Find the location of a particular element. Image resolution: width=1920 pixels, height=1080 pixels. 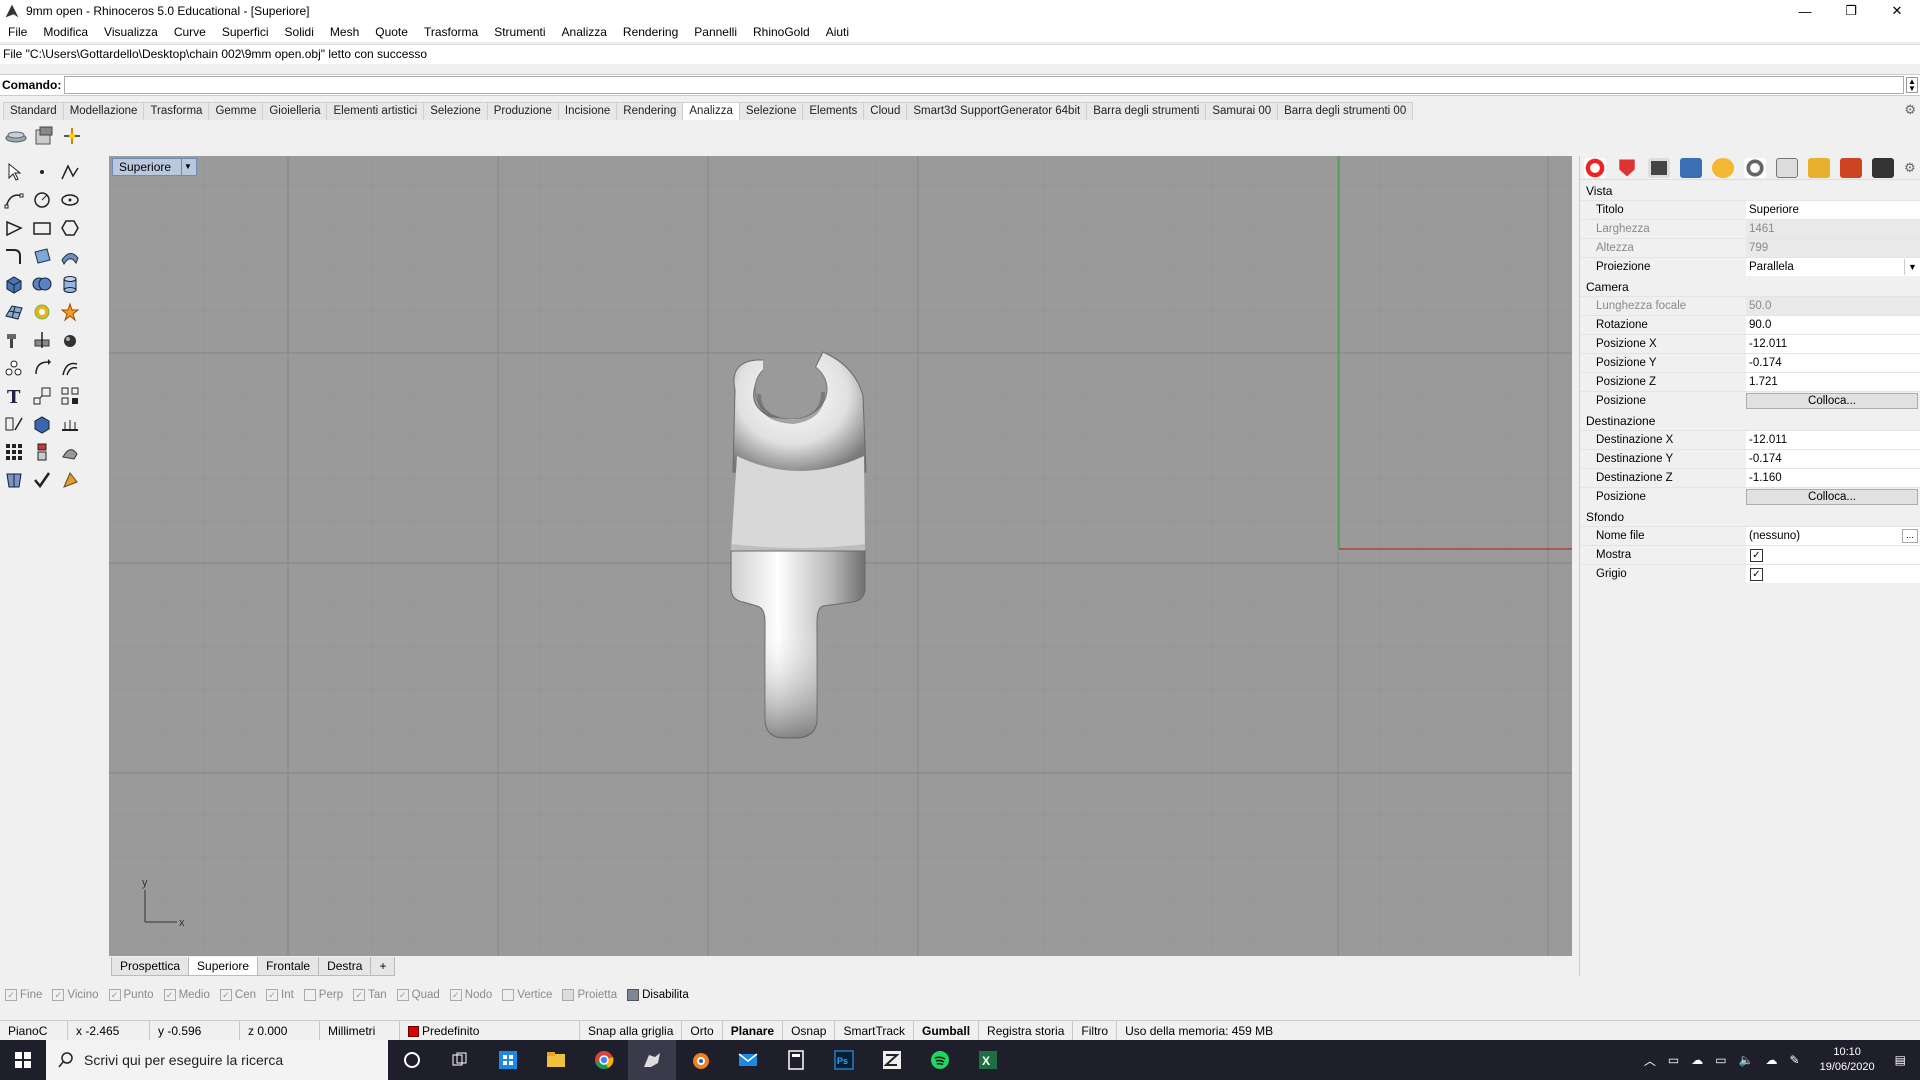

command-history-spinner: ▲ ▼ is located at coordinates (1912, 85).